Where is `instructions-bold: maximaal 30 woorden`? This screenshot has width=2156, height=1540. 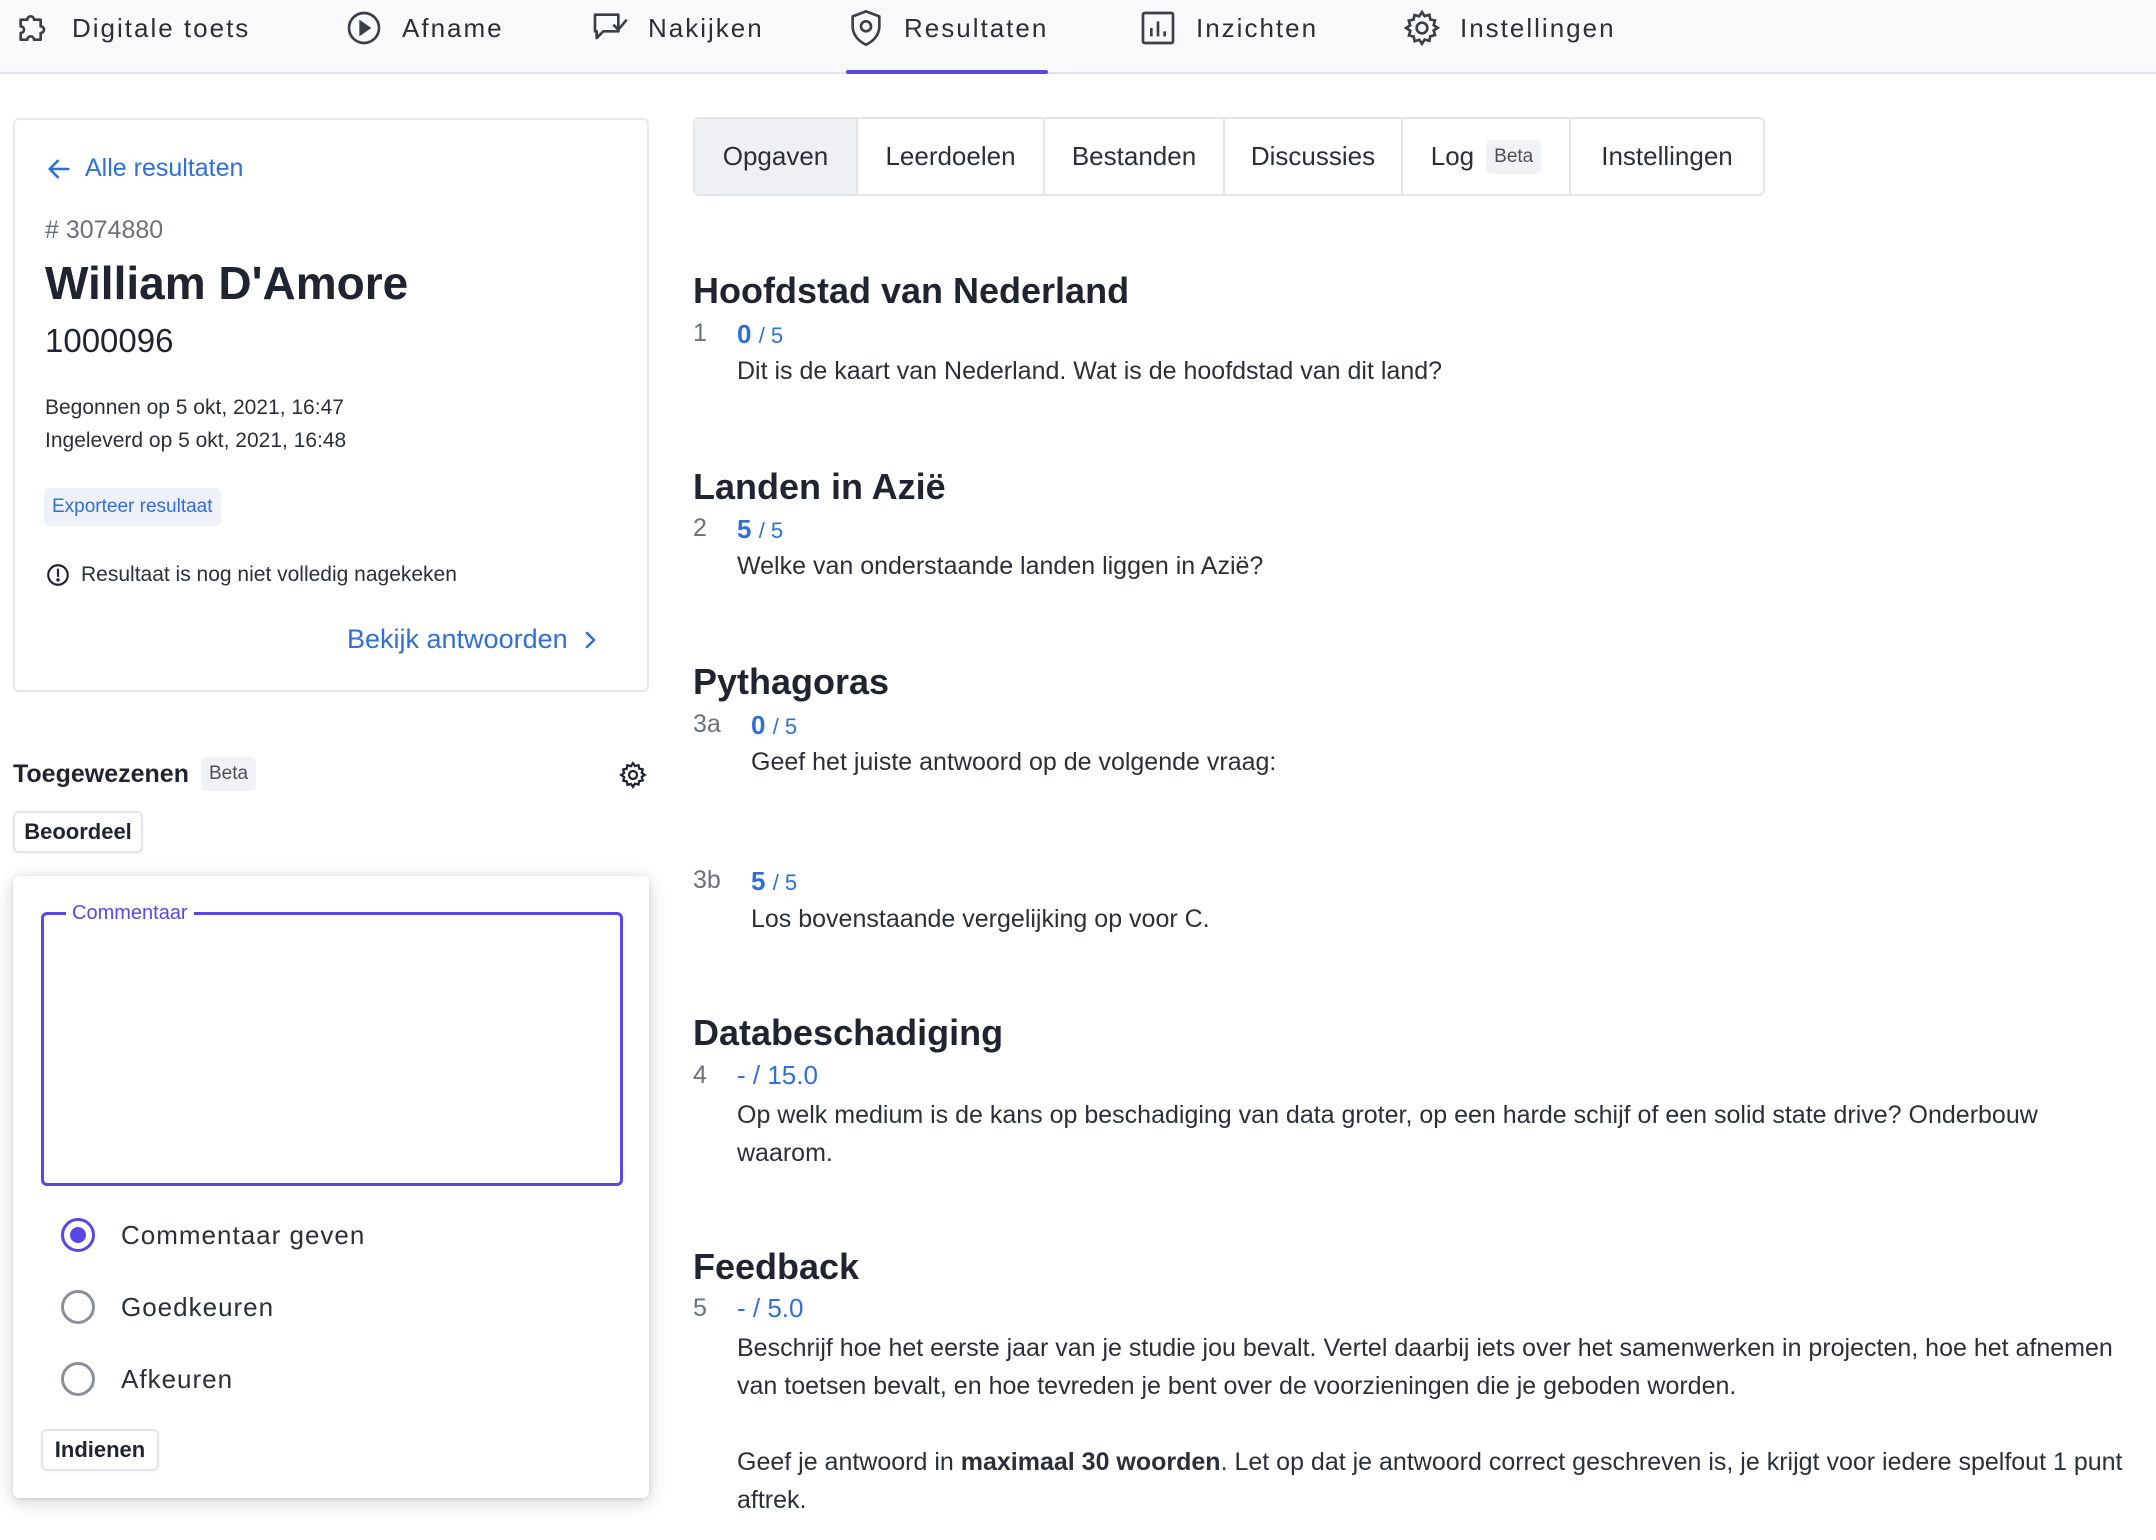 instructions-bold: maximaal 30 woorden is located at coordinates (1090, 1462).